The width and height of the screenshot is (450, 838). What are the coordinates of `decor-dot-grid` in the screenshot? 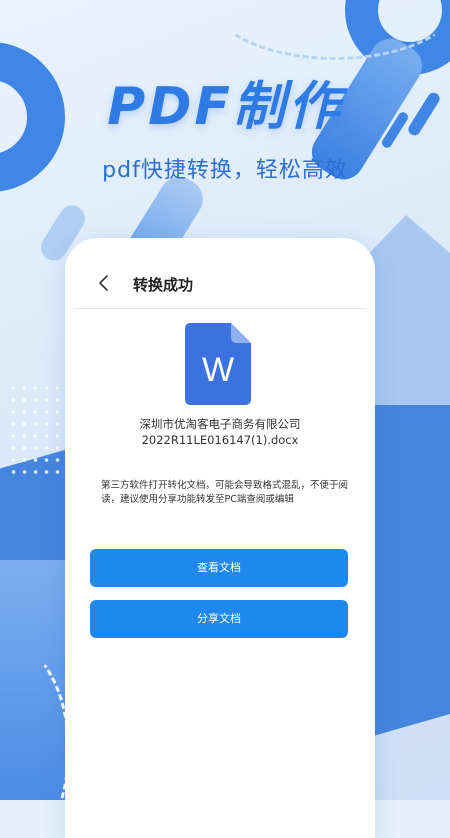 It's located at (35, 430).